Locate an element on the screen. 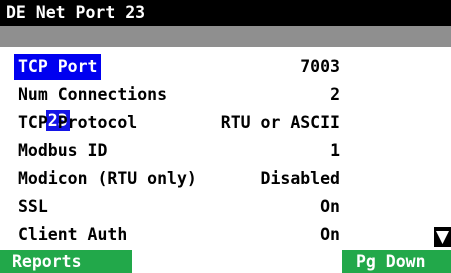 Image resolution: width=451 pixels, height=273 pixels. setting-row-num-connections: Num Connections 2 is located at coordinates (225, 95).